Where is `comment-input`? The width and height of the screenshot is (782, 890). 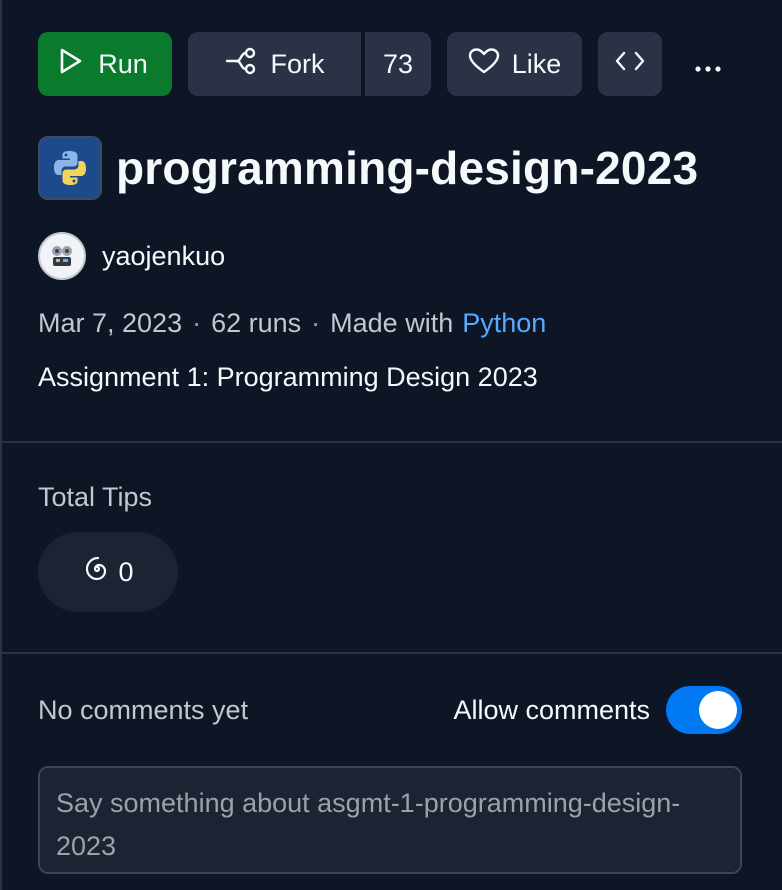
comment-input is located at coordinates (390, 820).